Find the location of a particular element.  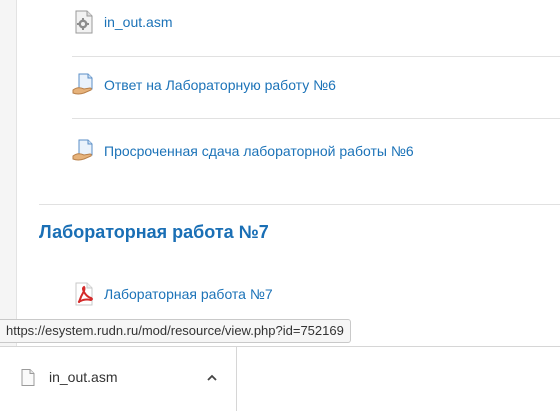

resource-link-in-out-asm: in_out.asm is located at coordinates (316, 22).